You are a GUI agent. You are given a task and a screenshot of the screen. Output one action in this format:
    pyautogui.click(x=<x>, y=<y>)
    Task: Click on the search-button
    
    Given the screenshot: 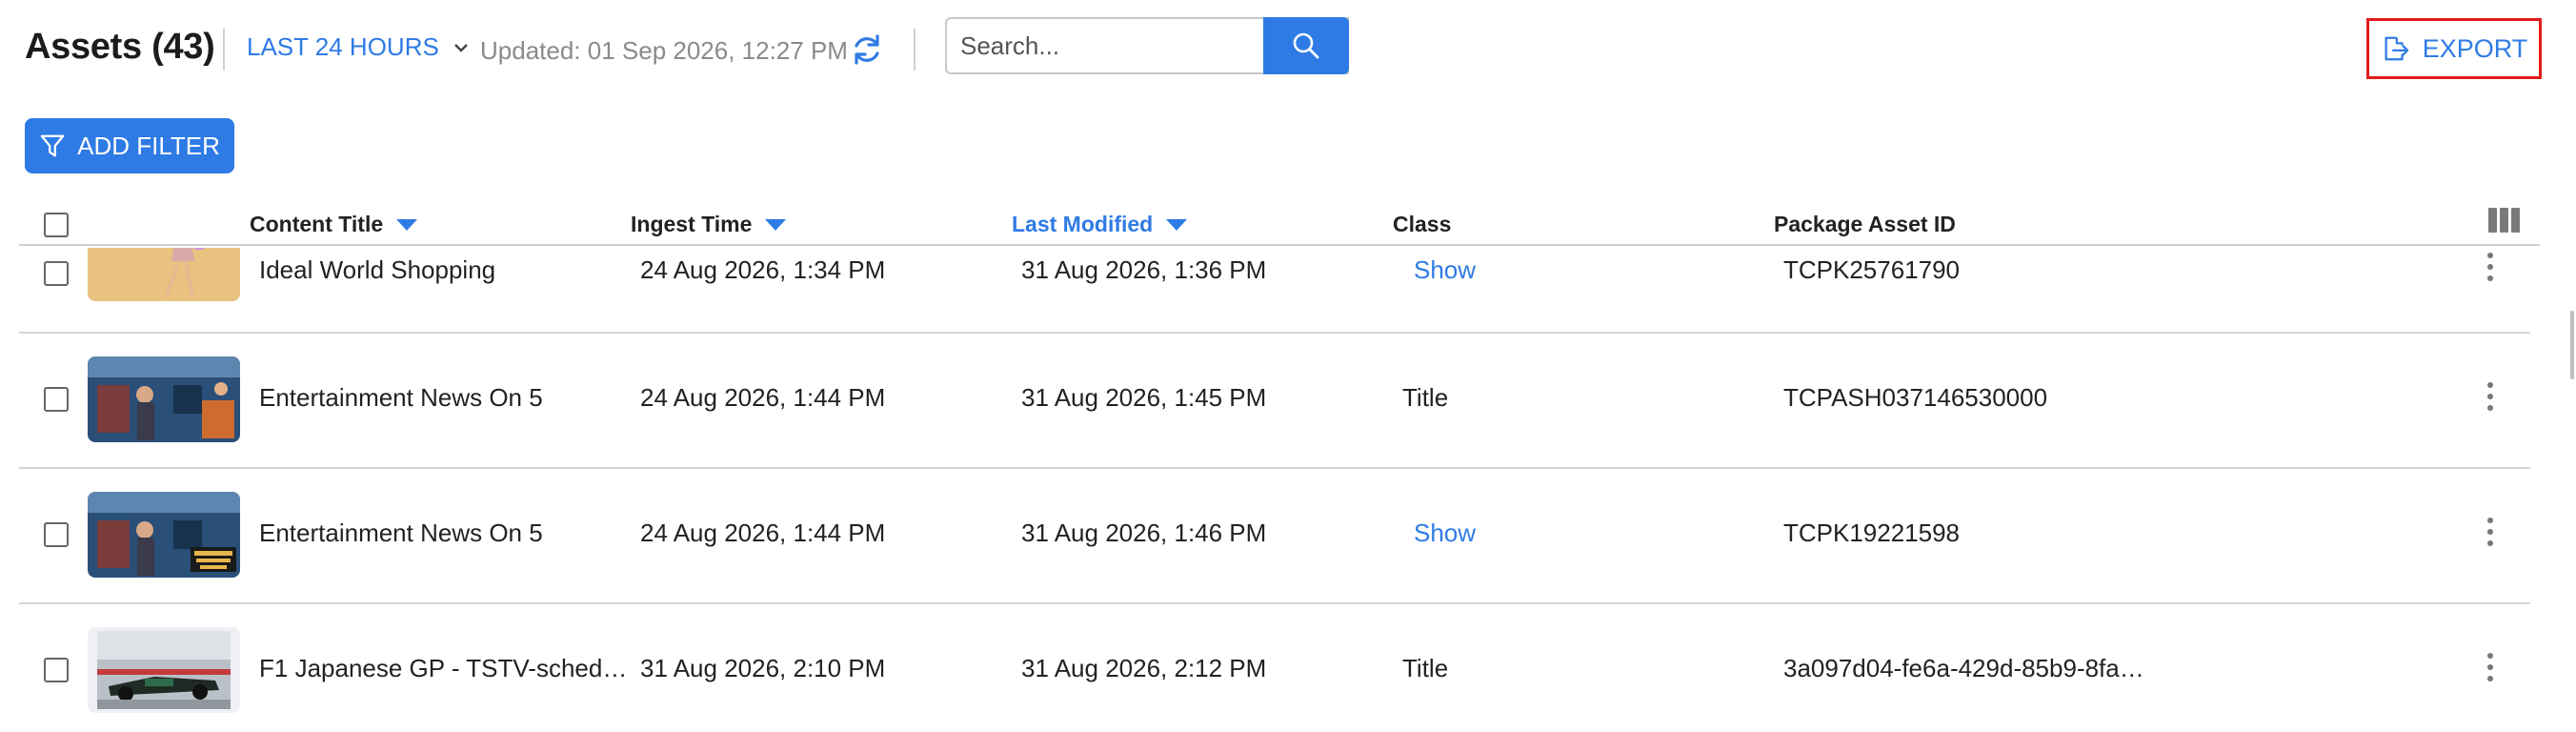 What is the action you would take?
    pyautogui.click(x=1306, y=45)
    